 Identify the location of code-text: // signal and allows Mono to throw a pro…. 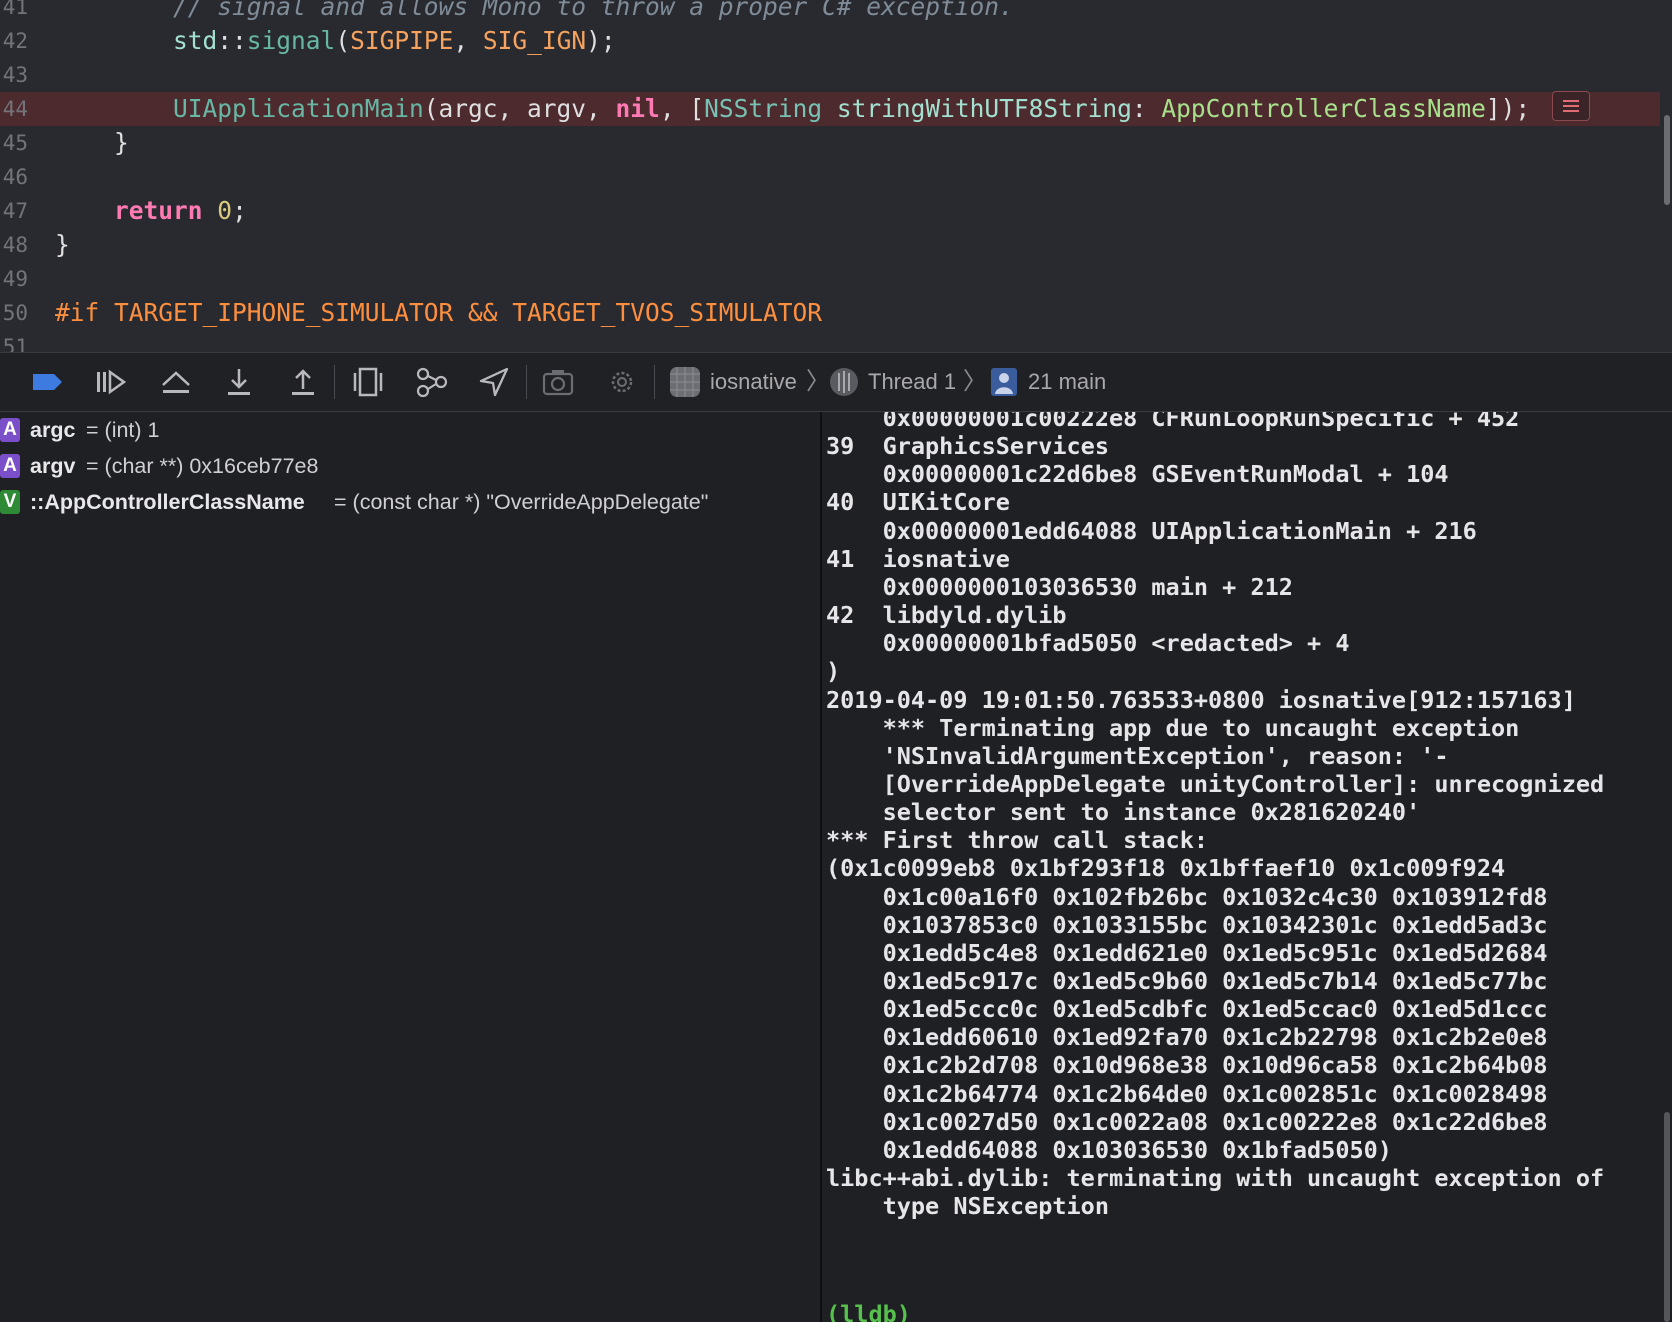
(534, 12).